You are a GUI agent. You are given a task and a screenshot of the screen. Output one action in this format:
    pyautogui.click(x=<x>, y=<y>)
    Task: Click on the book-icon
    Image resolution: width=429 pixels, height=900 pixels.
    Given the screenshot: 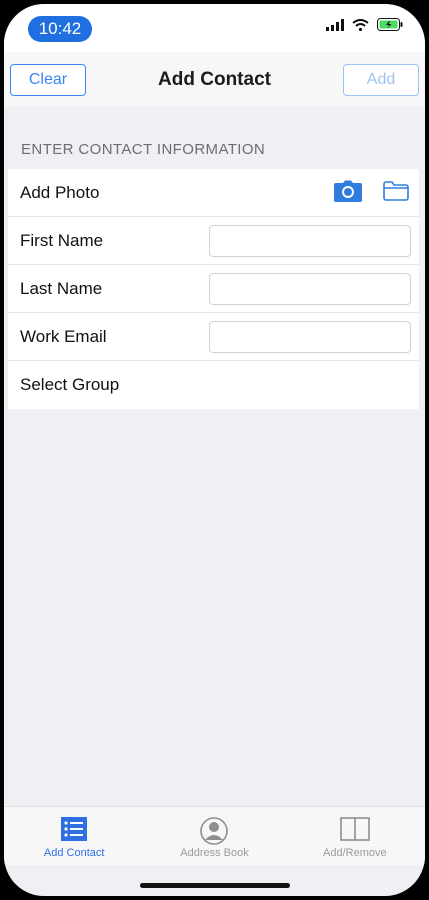 What is the action you would take?
    pyautogui.click(x=355, y=831)
    